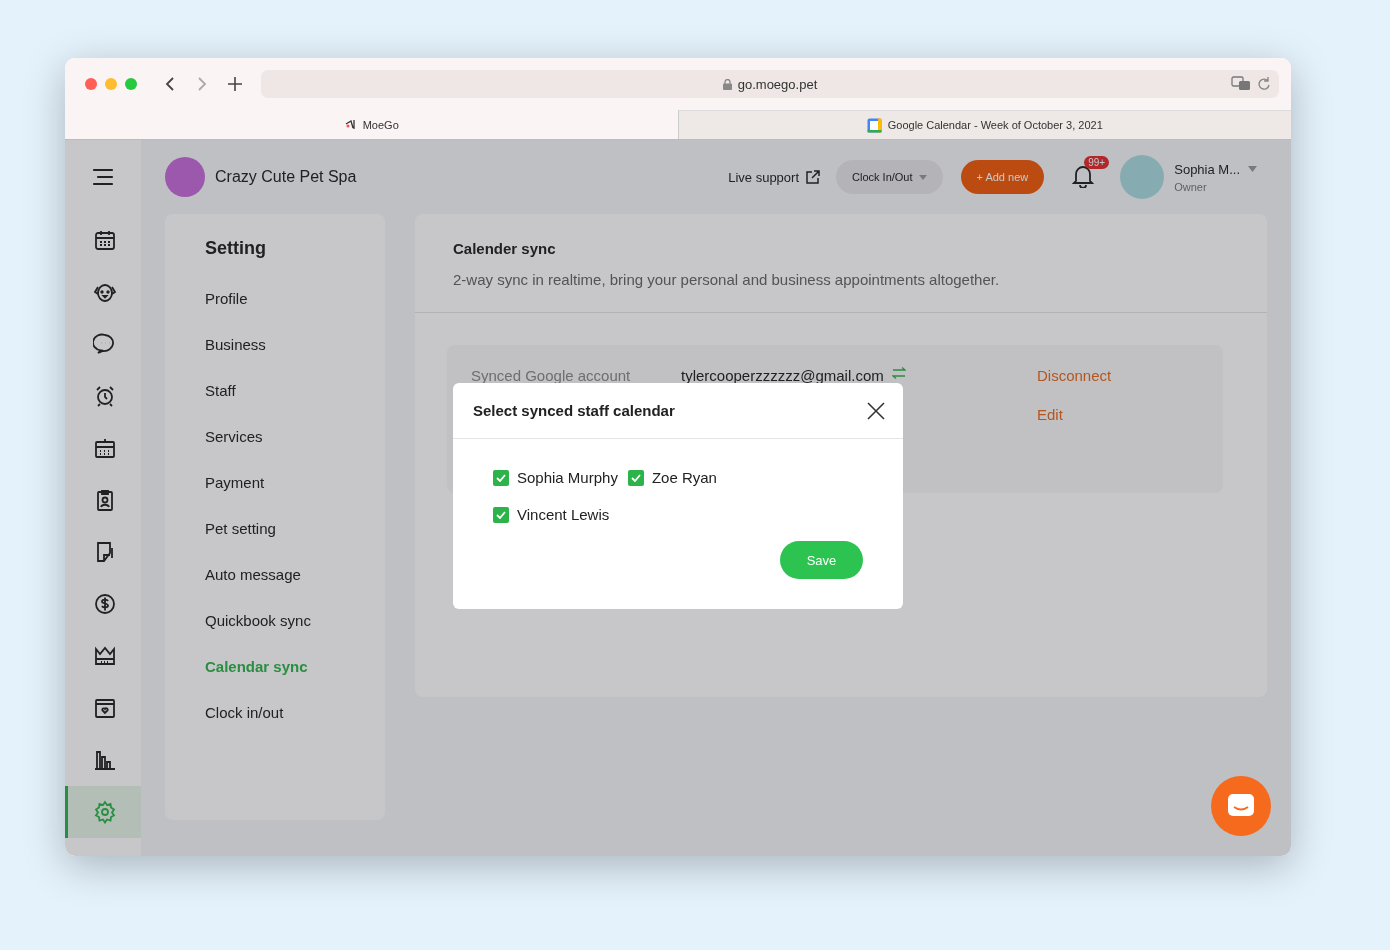 The height and width of the screenshot is (950, 1390). What do you see at coordinates (984, 124) in the screenshot?
I see `browser-tab: Google Calendar - Week of October 3, 2021` at bounding box center [984, 124].